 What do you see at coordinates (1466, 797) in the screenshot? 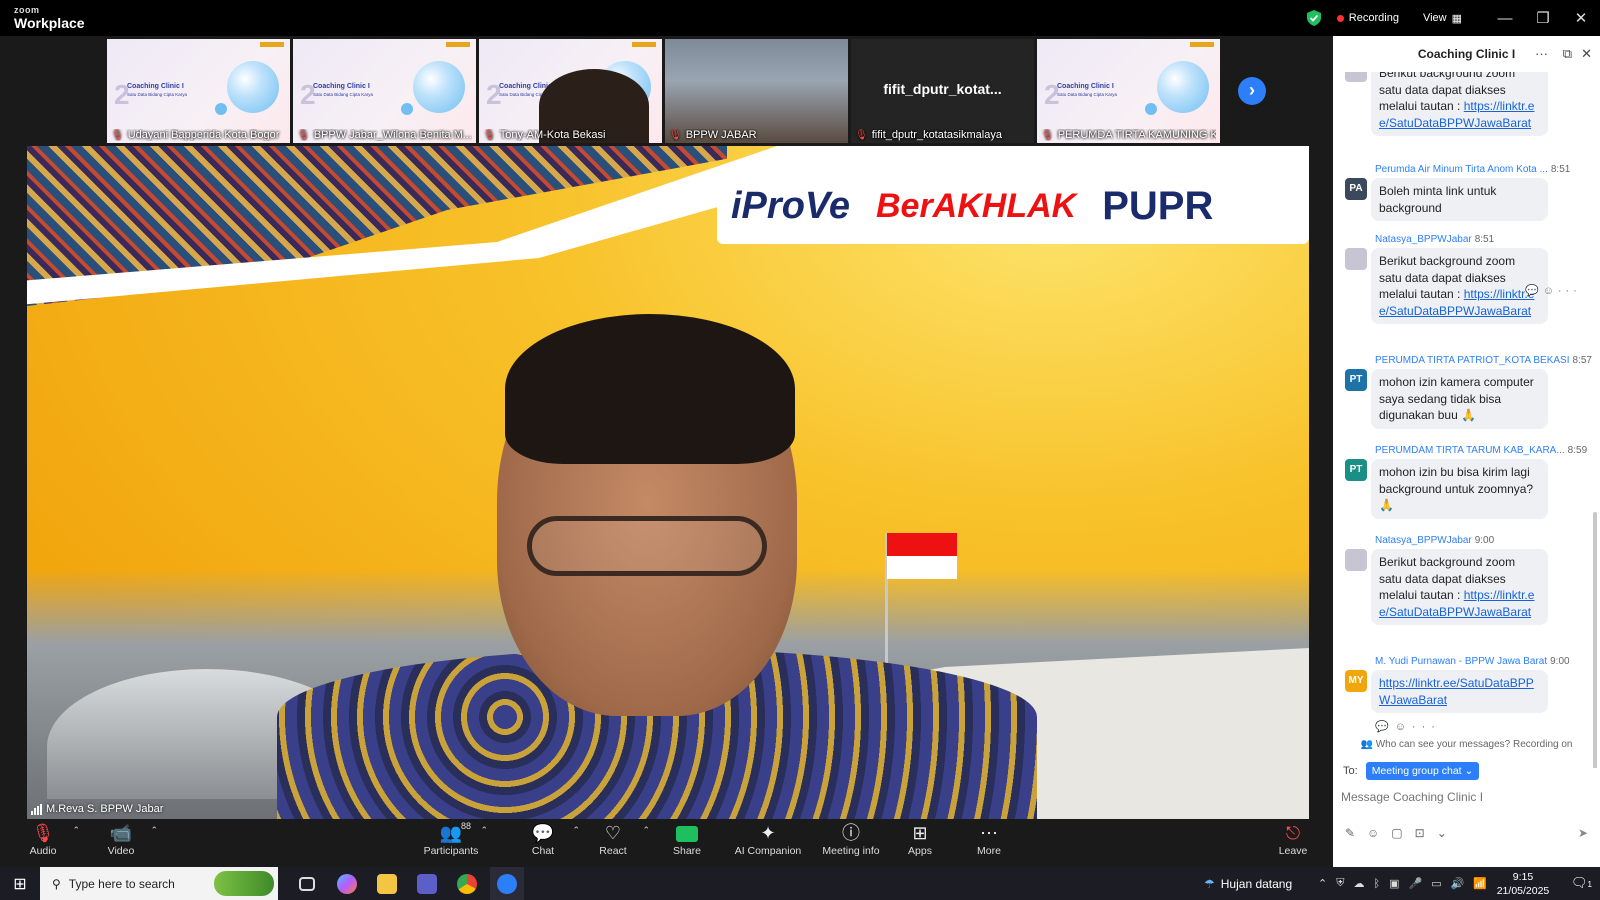
I see `chat-message-input` at bounding box center [1466, 797].